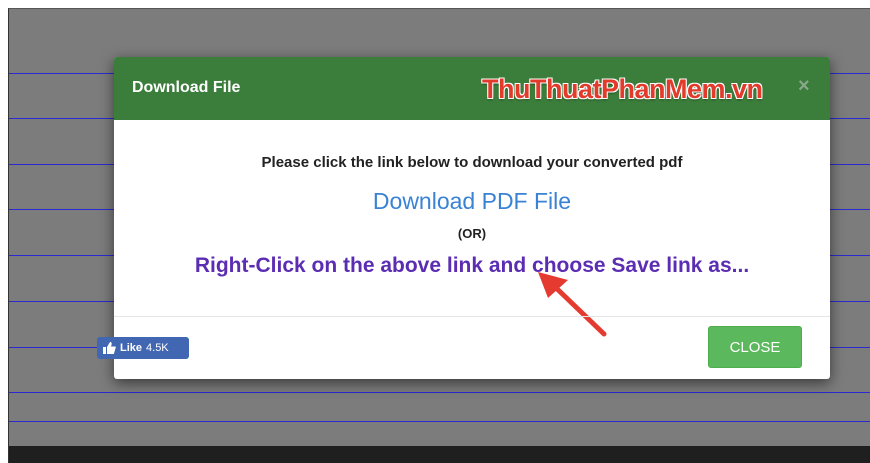  Describe the element at coordinates (472, 88) in the screenshot. I see `modal-header: Download File ThuThuatPhanMem.vn ×` at that location.